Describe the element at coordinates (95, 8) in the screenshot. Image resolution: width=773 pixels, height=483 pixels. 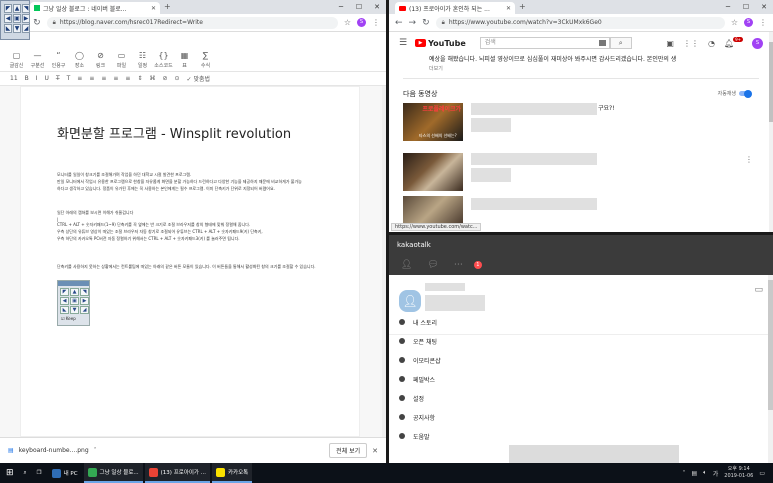
I see `tab-naver-blog: 그냥 일상 블로그 : 네이버 블로... ✕` at that location.